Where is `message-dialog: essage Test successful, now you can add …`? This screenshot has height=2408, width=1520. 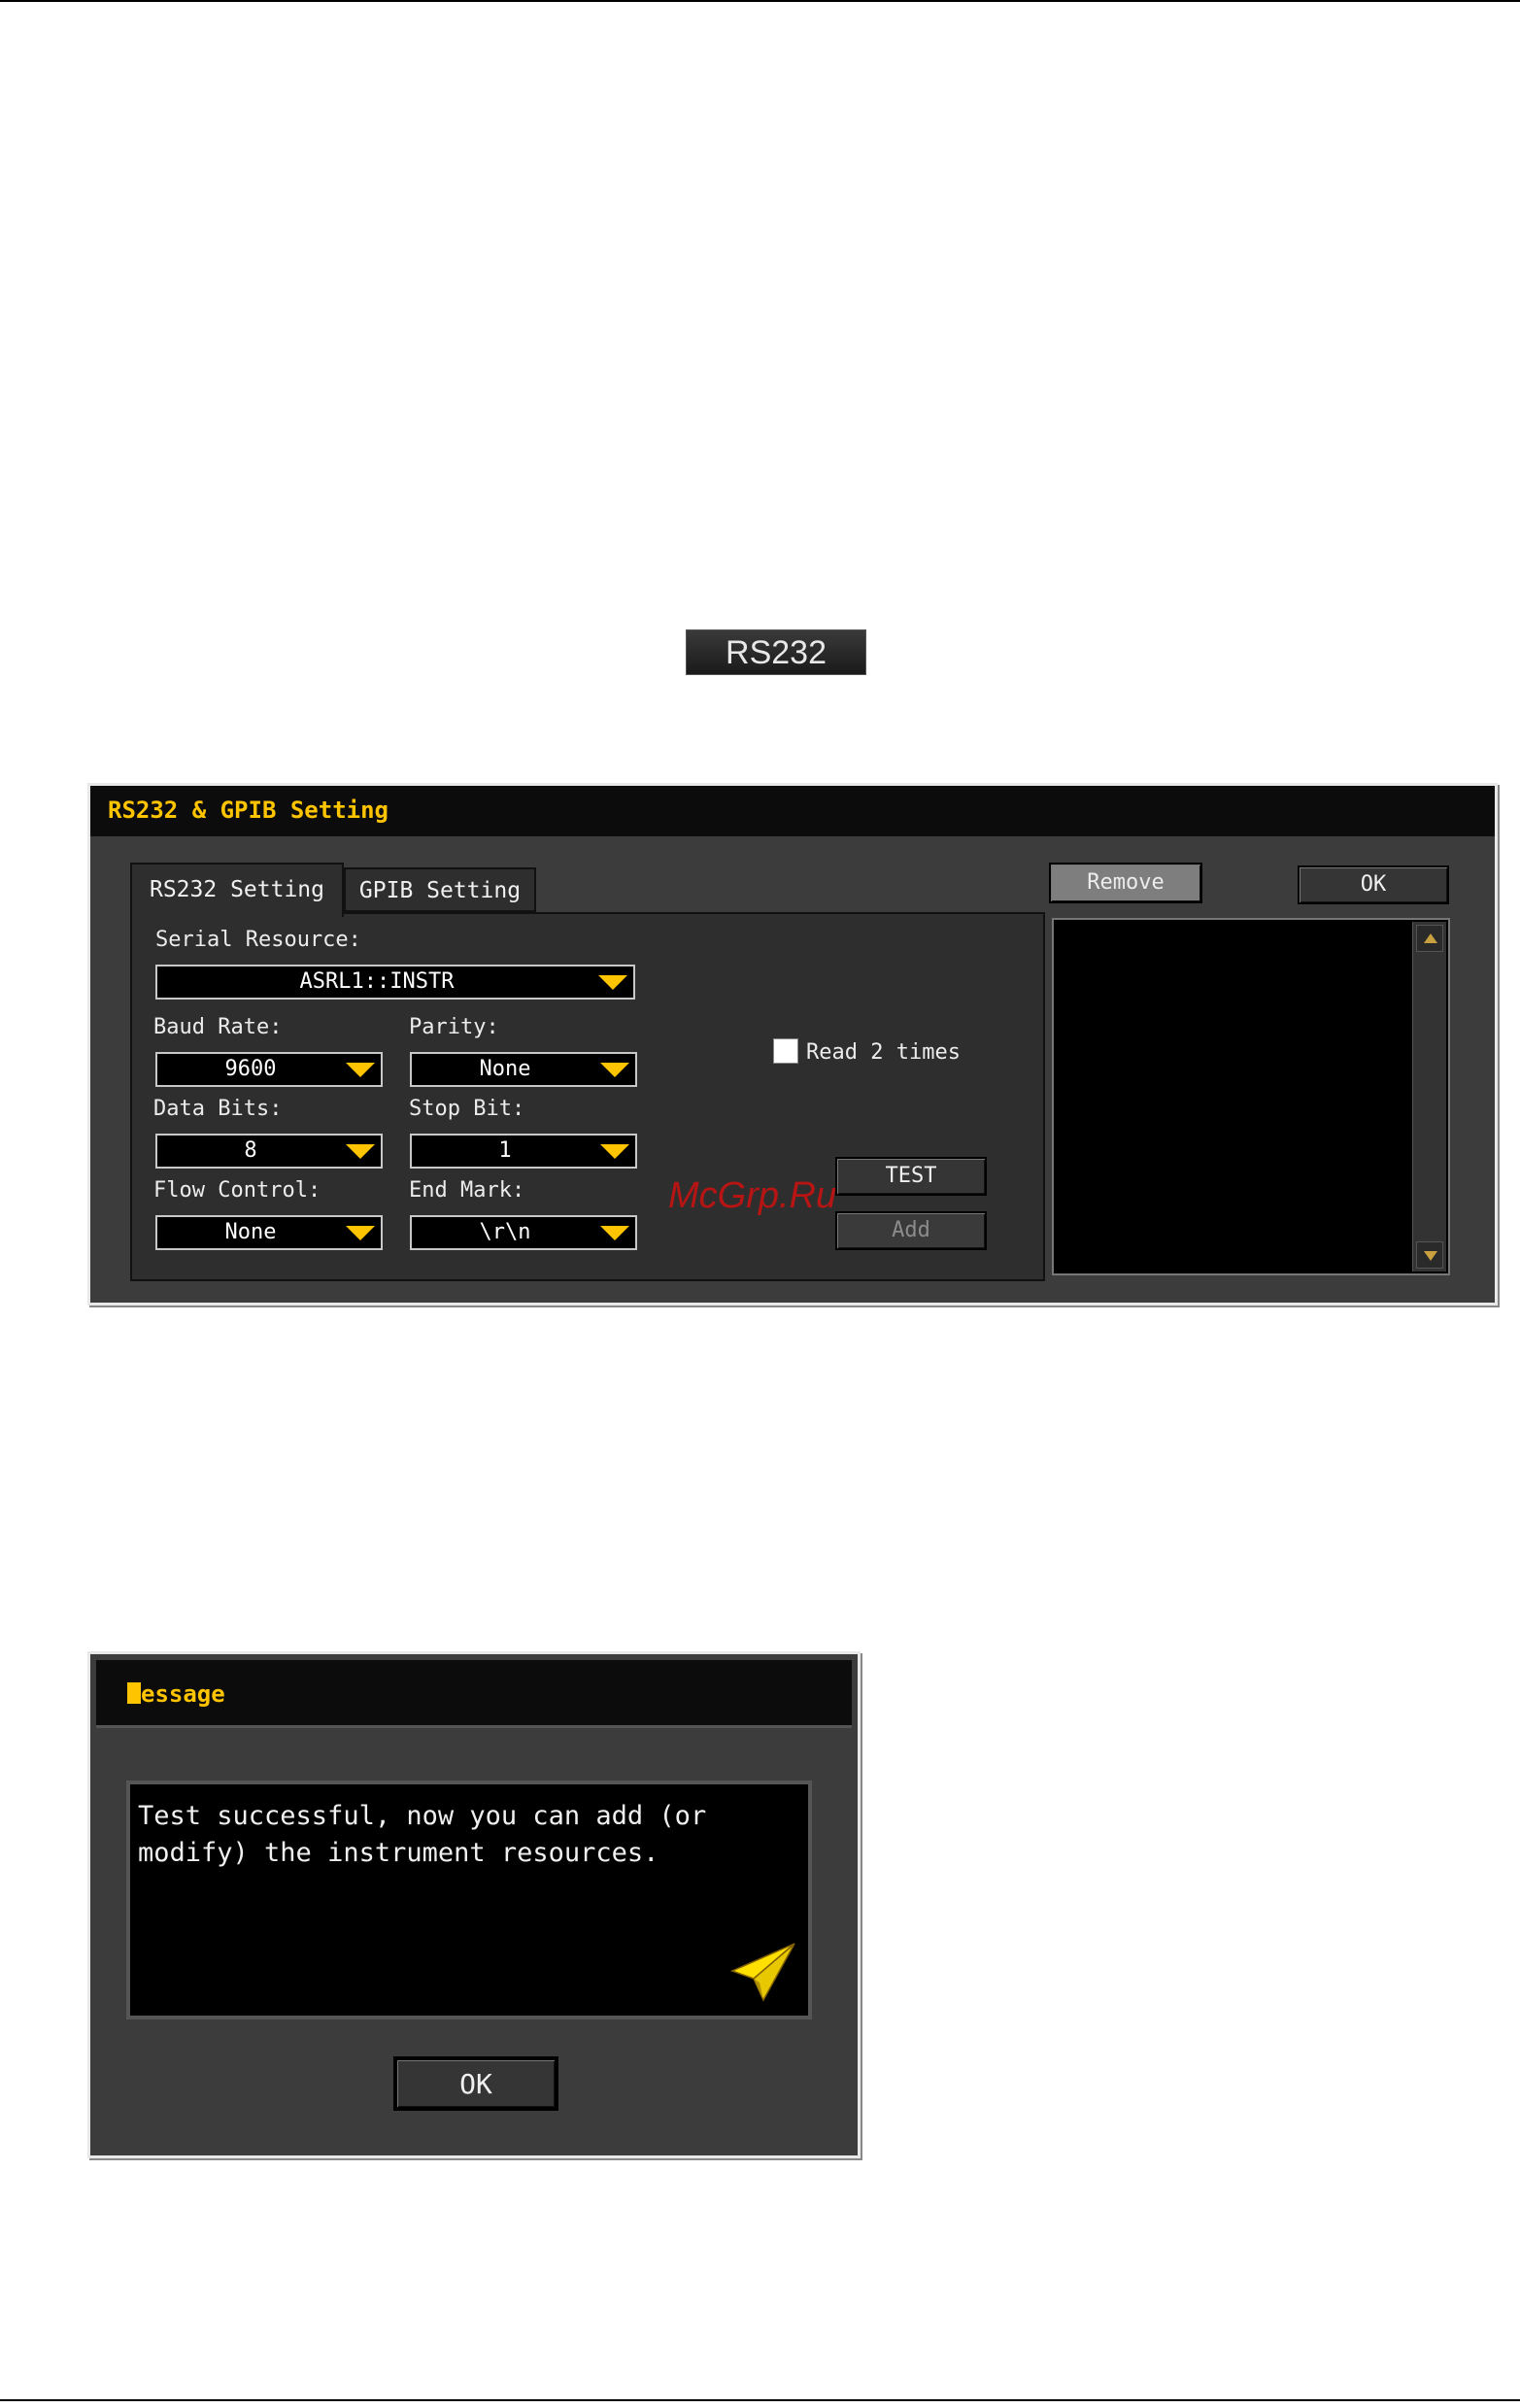 message-dialog: essage Test successful, now you can add … is located at coordinates (474, 1904).